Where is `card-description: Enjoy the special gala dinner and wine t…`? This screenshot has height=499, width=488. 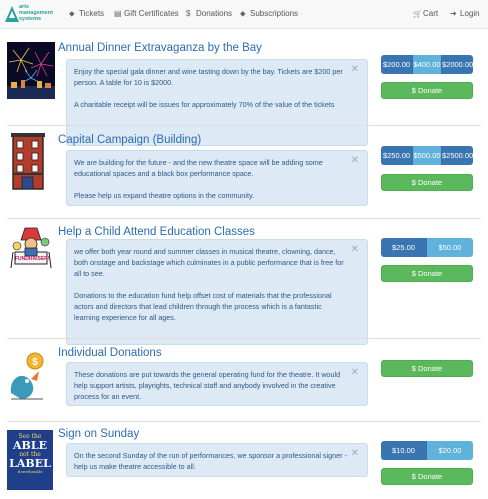
card-description: Enjoy the special gala dinner and wine t… is located at coordinates (217, 102).